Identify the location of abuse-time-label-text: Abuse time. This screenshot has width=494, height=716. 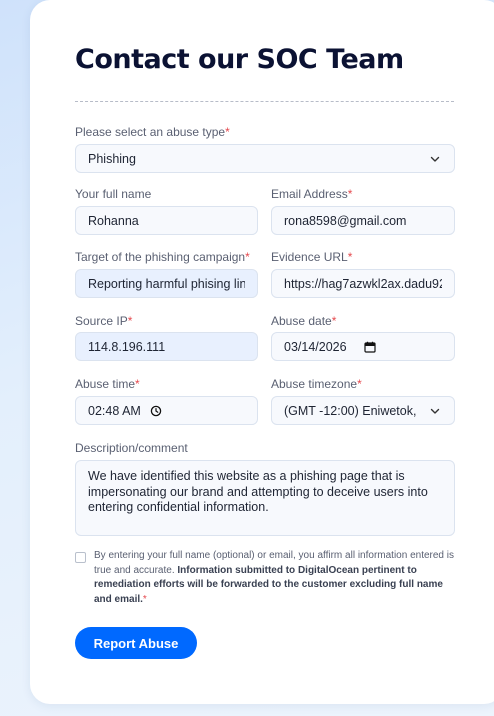
(105, 384).